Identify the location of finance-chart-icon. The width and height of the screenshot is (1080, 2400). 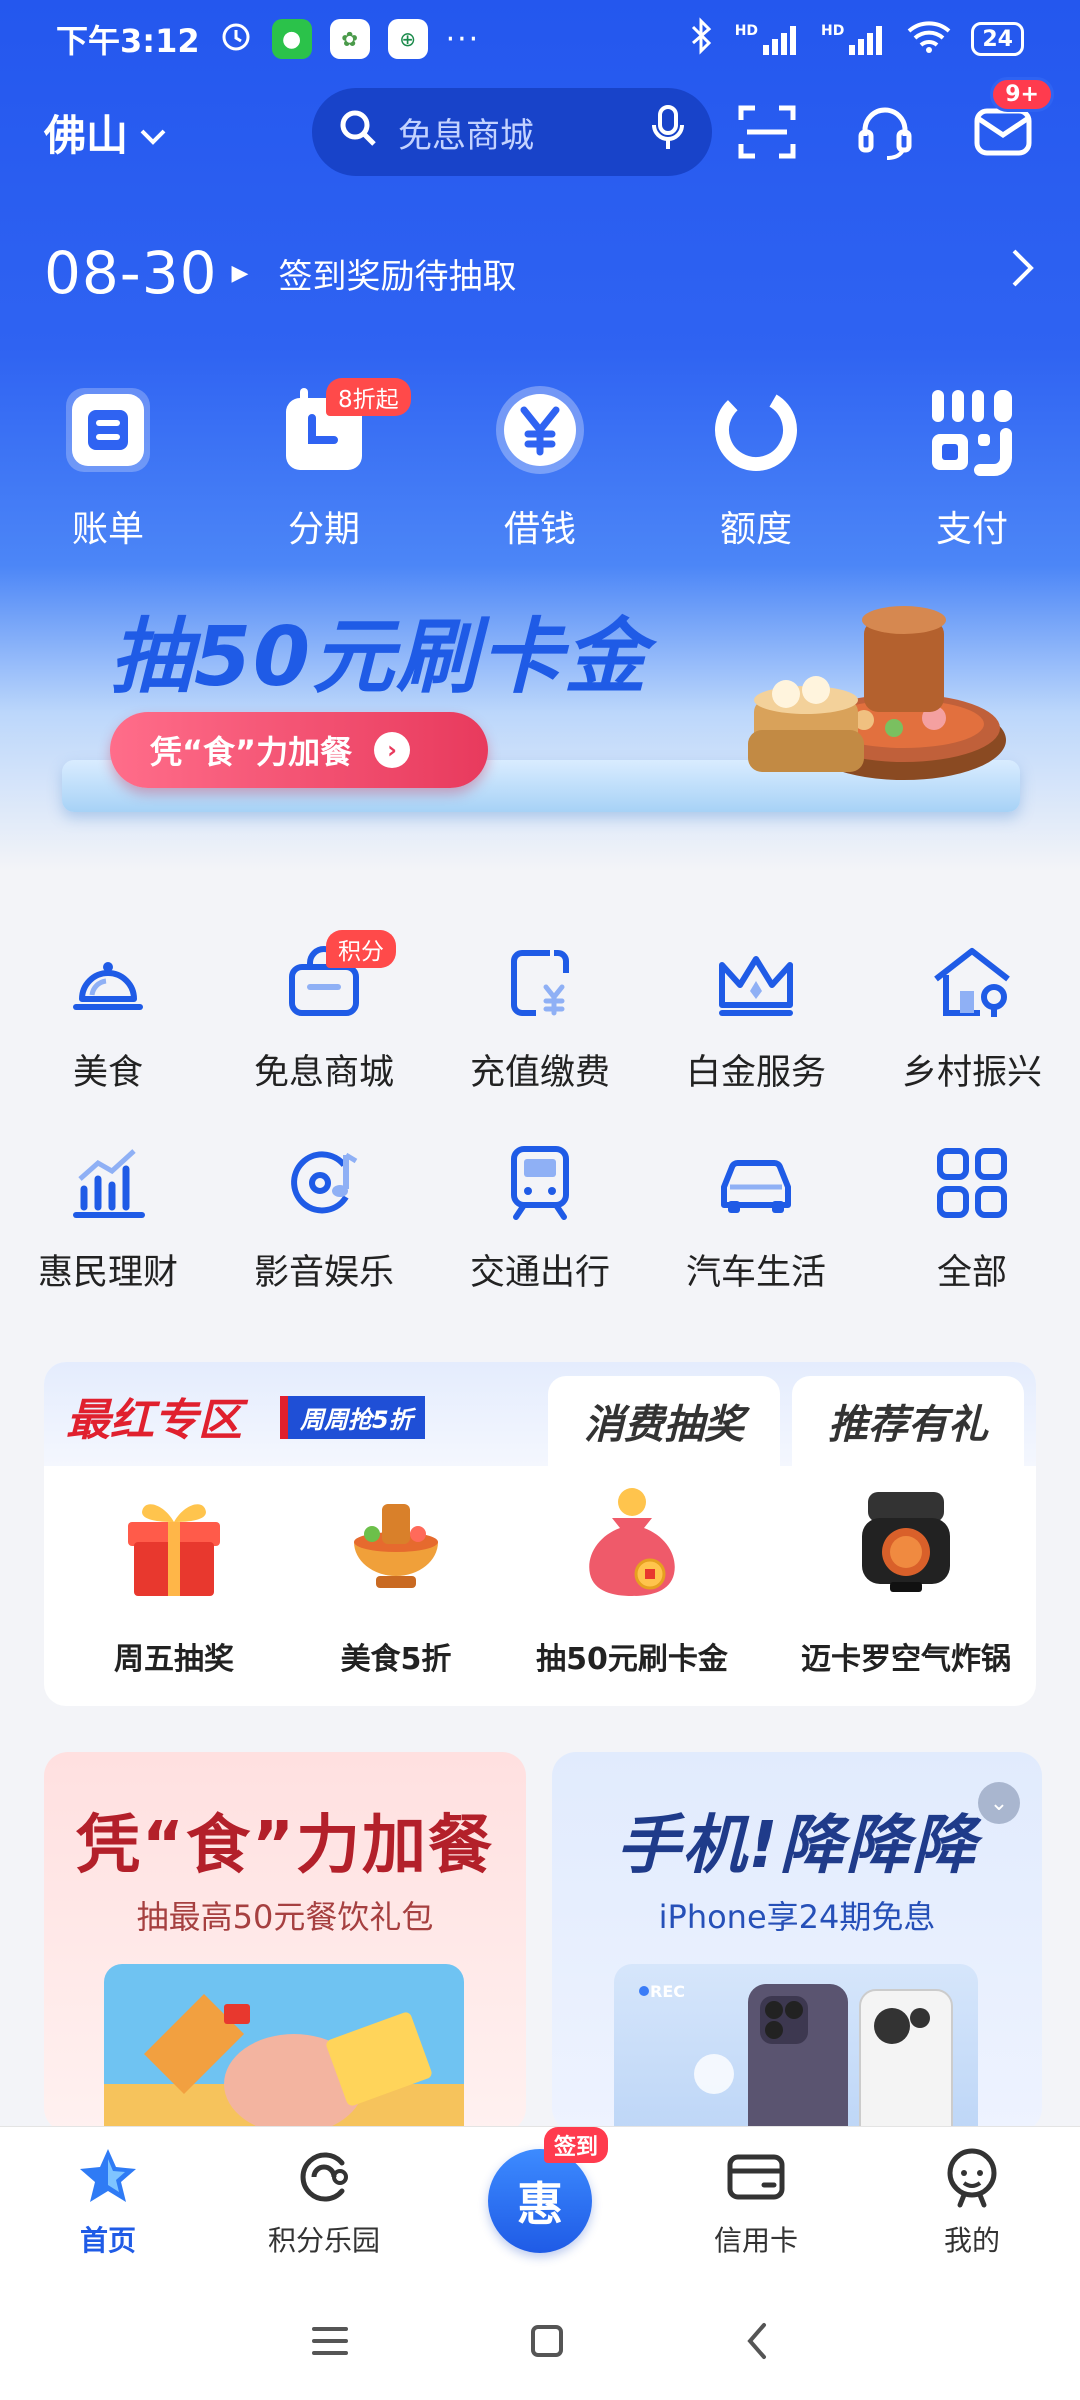
(108, 1183).